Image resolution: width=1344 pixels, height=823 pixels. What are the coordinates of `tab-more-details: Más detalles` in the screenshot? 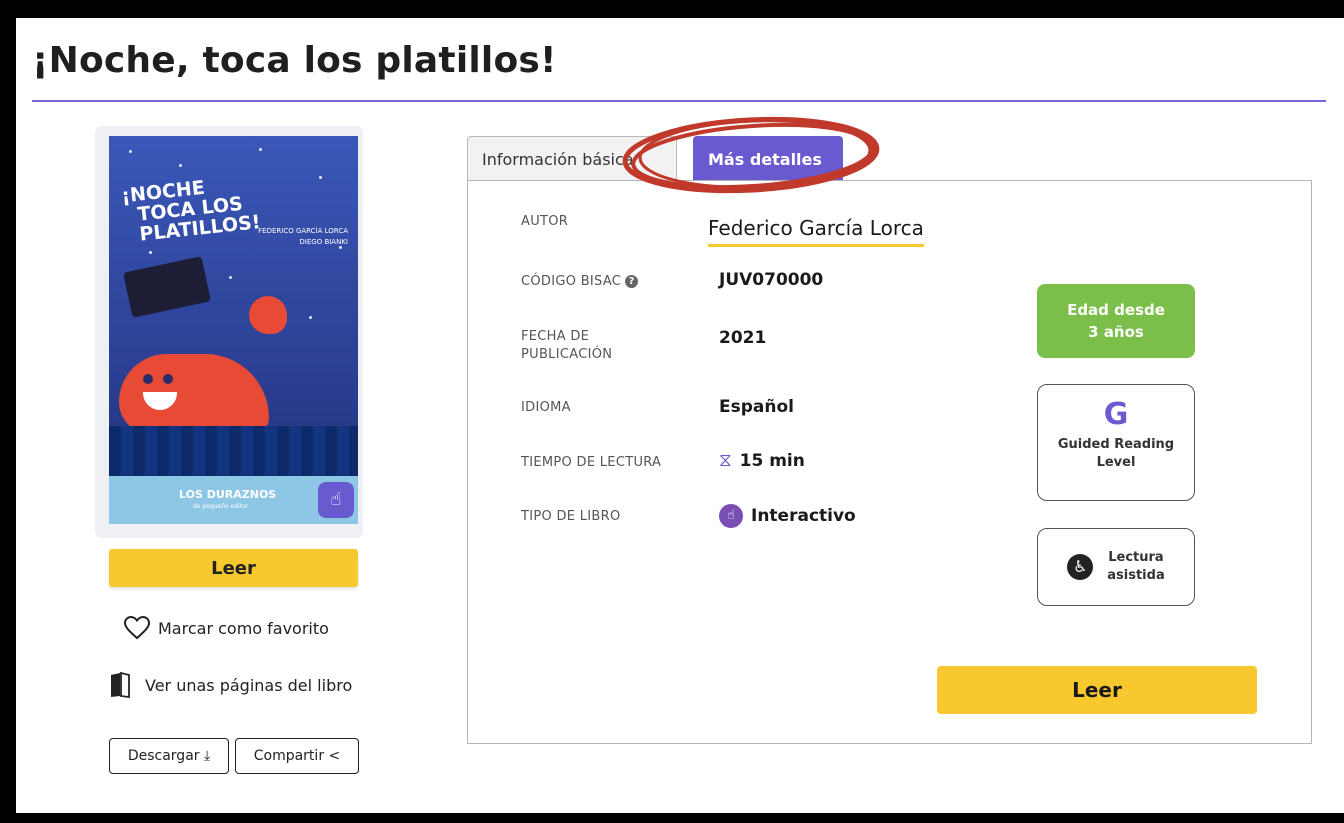 It's located at (768, 158).